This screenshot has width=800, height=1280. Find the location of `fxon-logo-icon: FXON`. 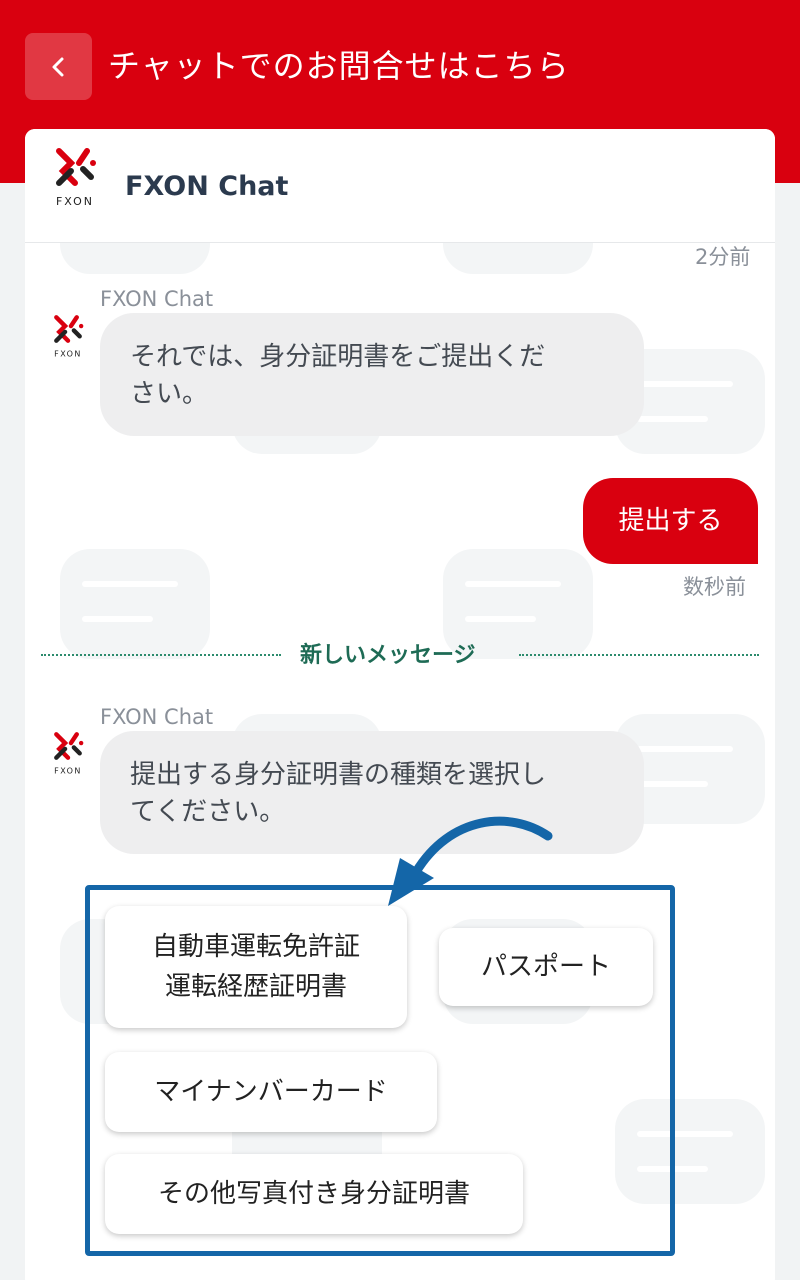

fxon-logo-icon: FXON is located at coordinates (76, 178).